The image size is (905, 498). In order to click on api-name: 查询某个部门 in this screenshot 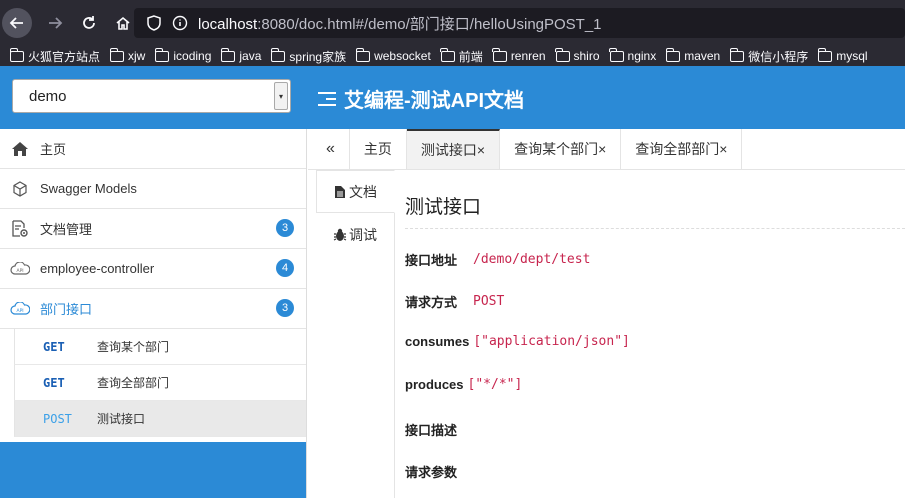, I will do `click(133, 347)`.